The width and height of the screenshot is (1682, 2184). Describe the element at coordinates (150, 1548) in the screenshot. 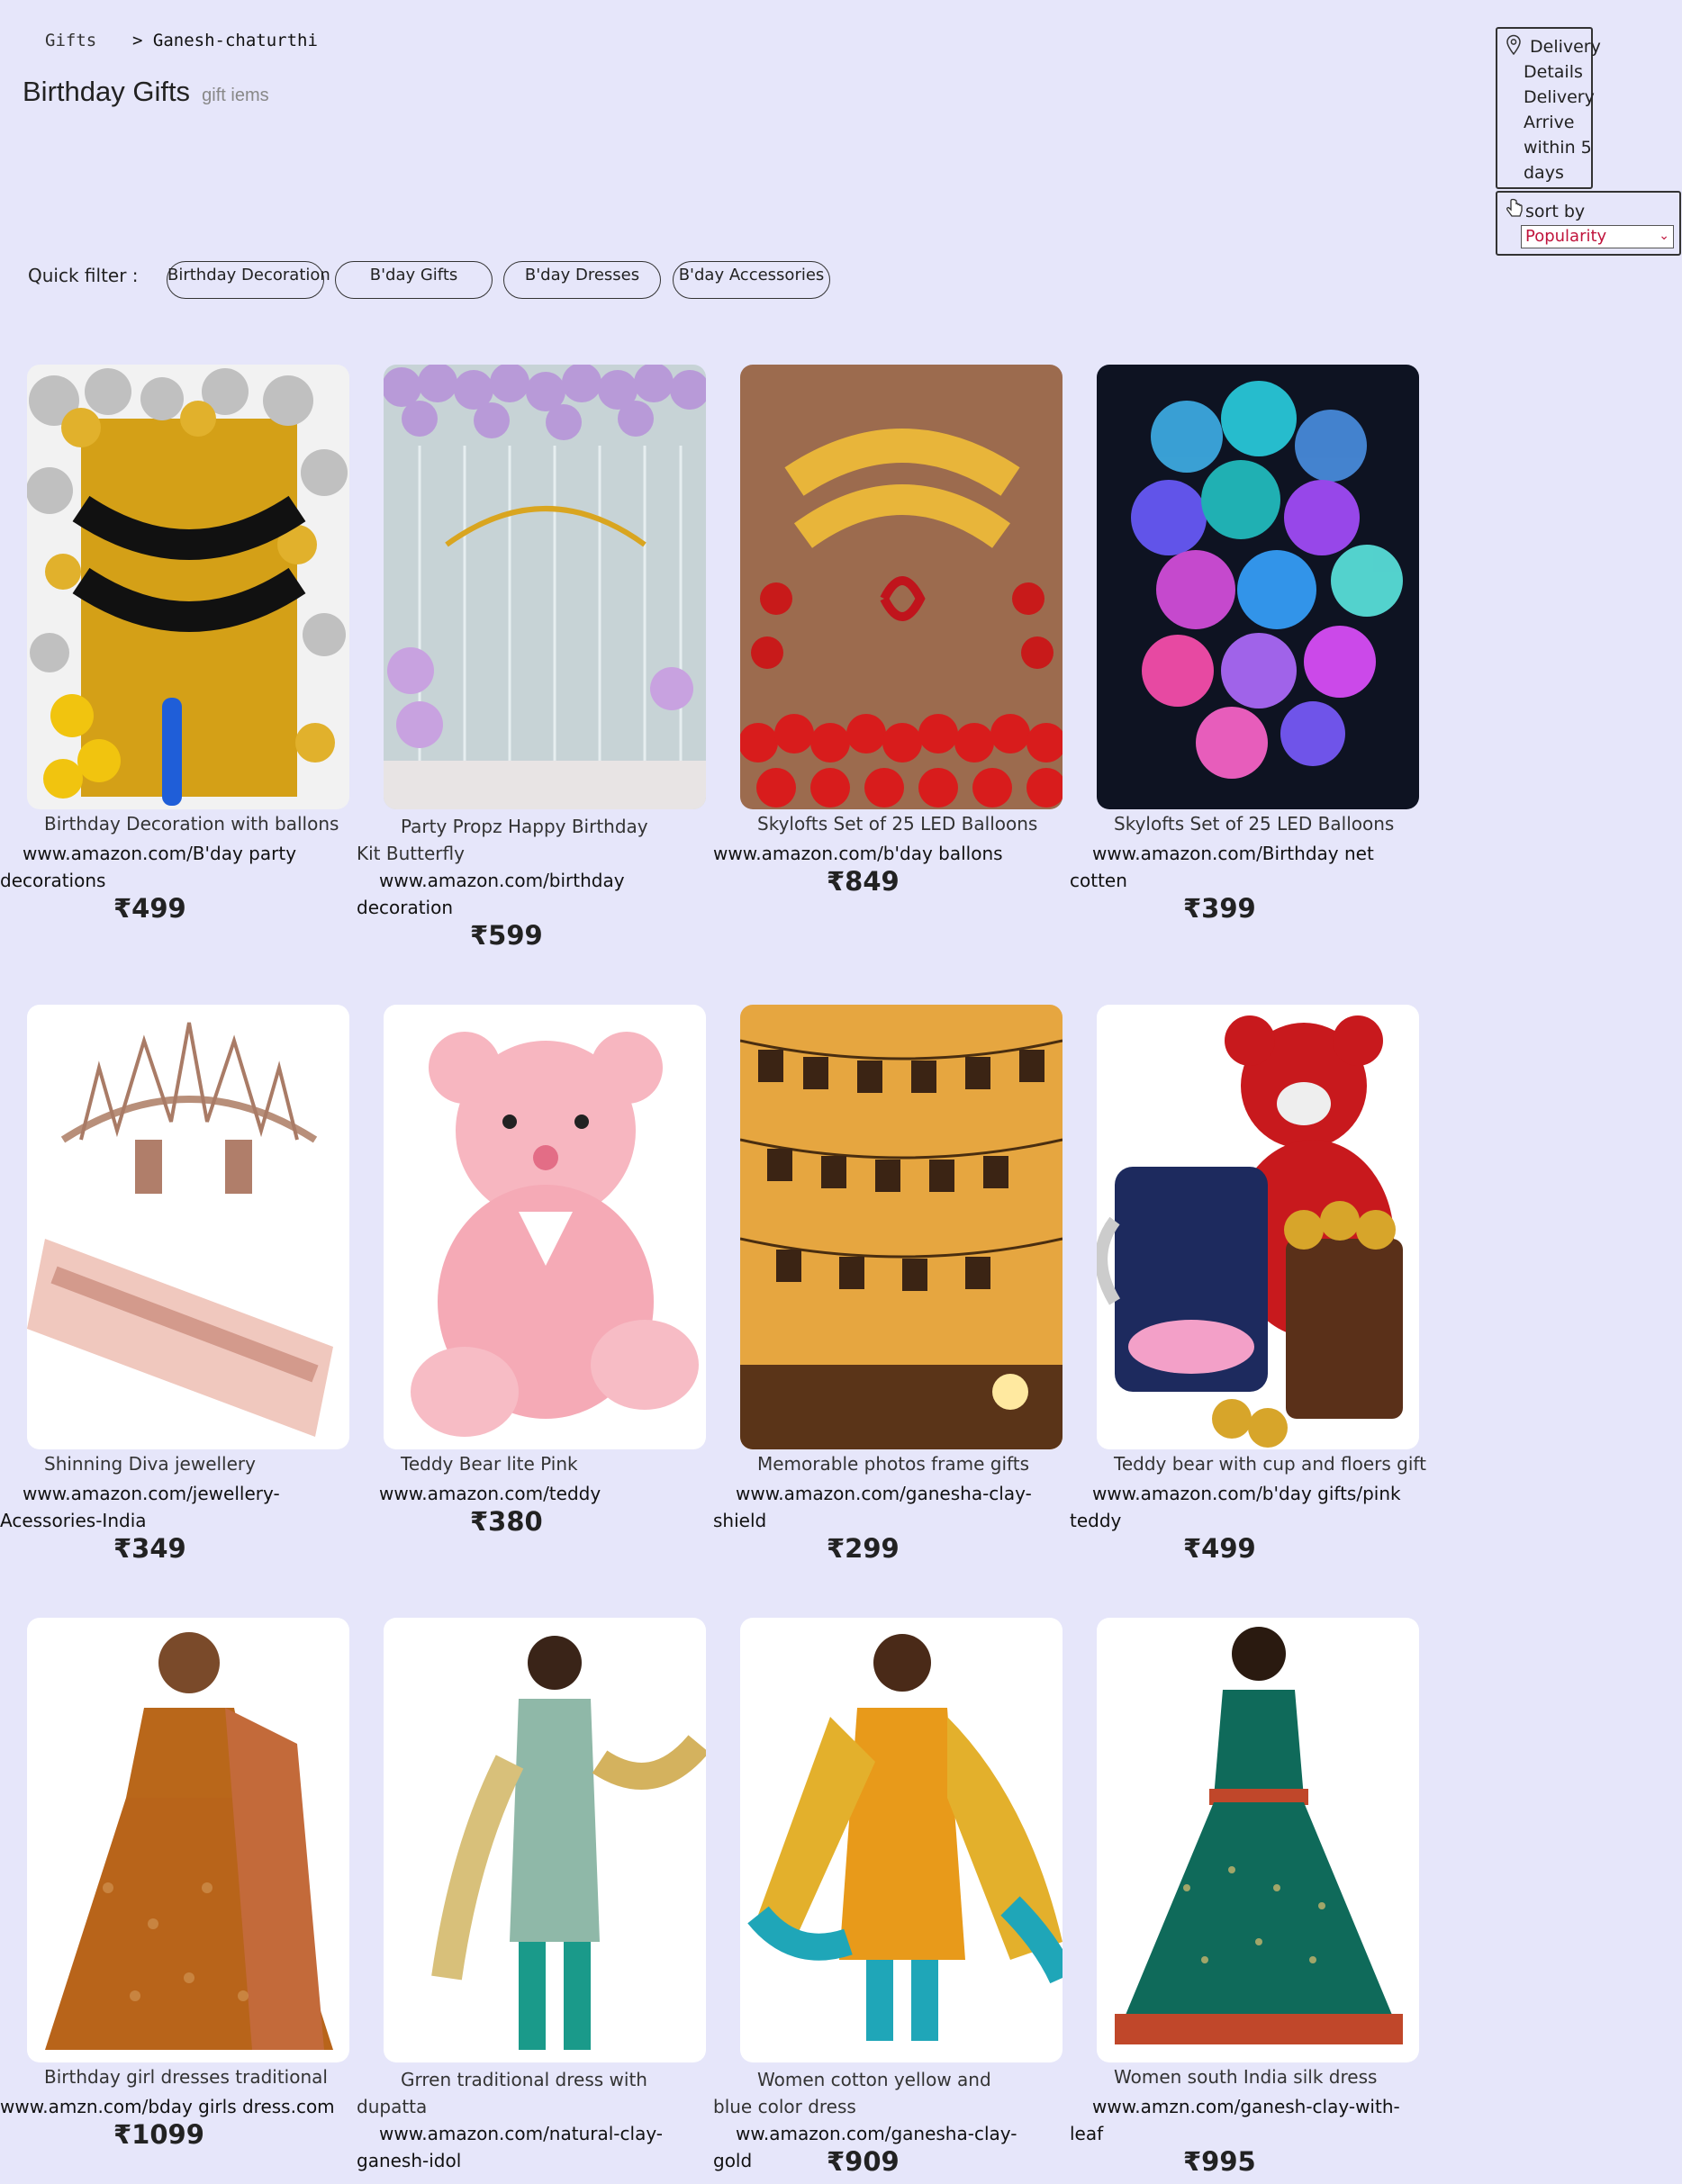

I see `product-price: ₹349` at that location.